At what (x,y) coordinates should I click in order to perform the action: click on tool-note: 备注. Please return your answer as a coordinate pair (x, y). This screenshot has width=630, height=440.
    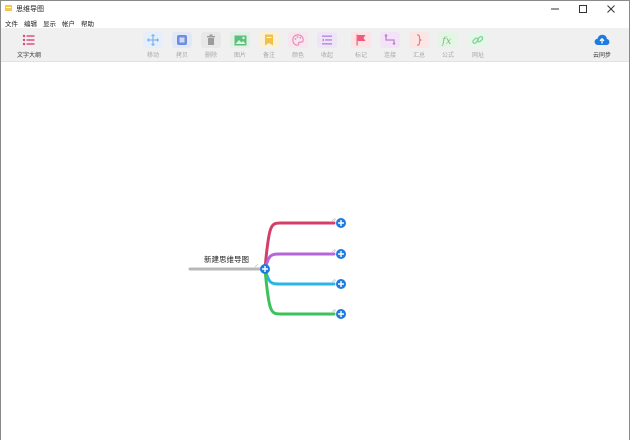
    Looking at the image, I should click on (269, 46).